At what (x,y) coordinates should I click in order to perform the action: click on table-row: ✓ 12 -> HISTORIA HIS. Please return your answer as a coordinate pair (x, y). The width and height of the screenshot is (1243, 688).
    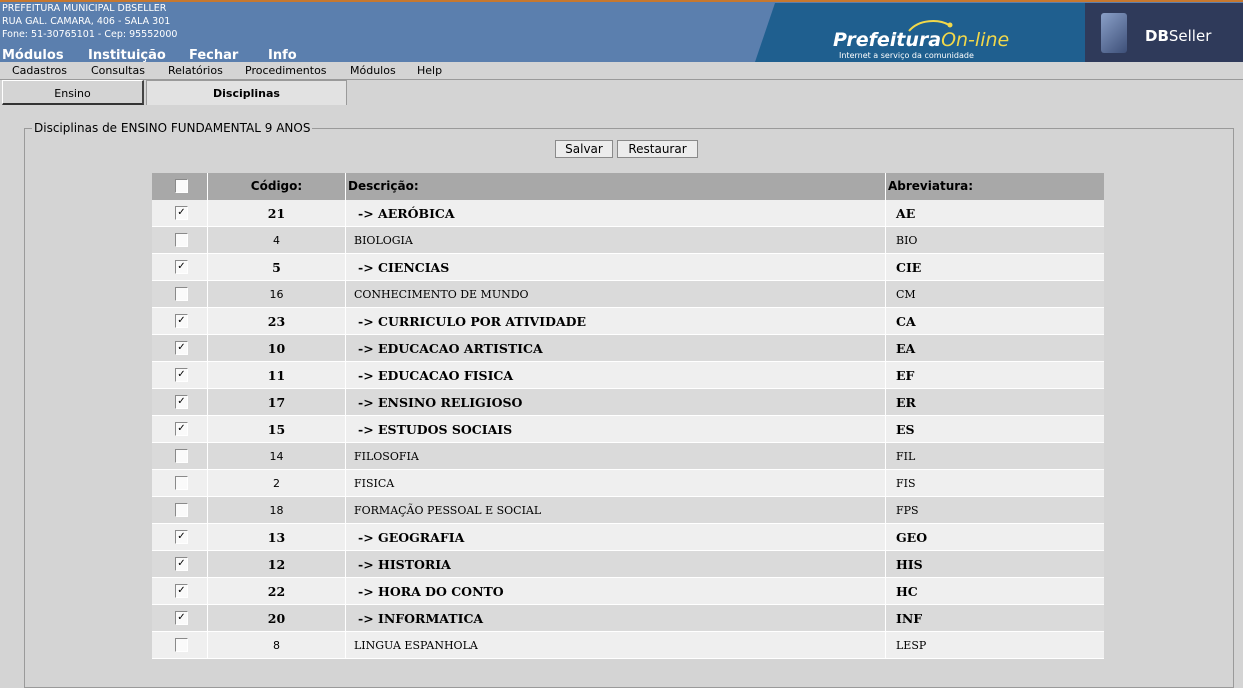
    Looking at the image, I should click on (628, 564).